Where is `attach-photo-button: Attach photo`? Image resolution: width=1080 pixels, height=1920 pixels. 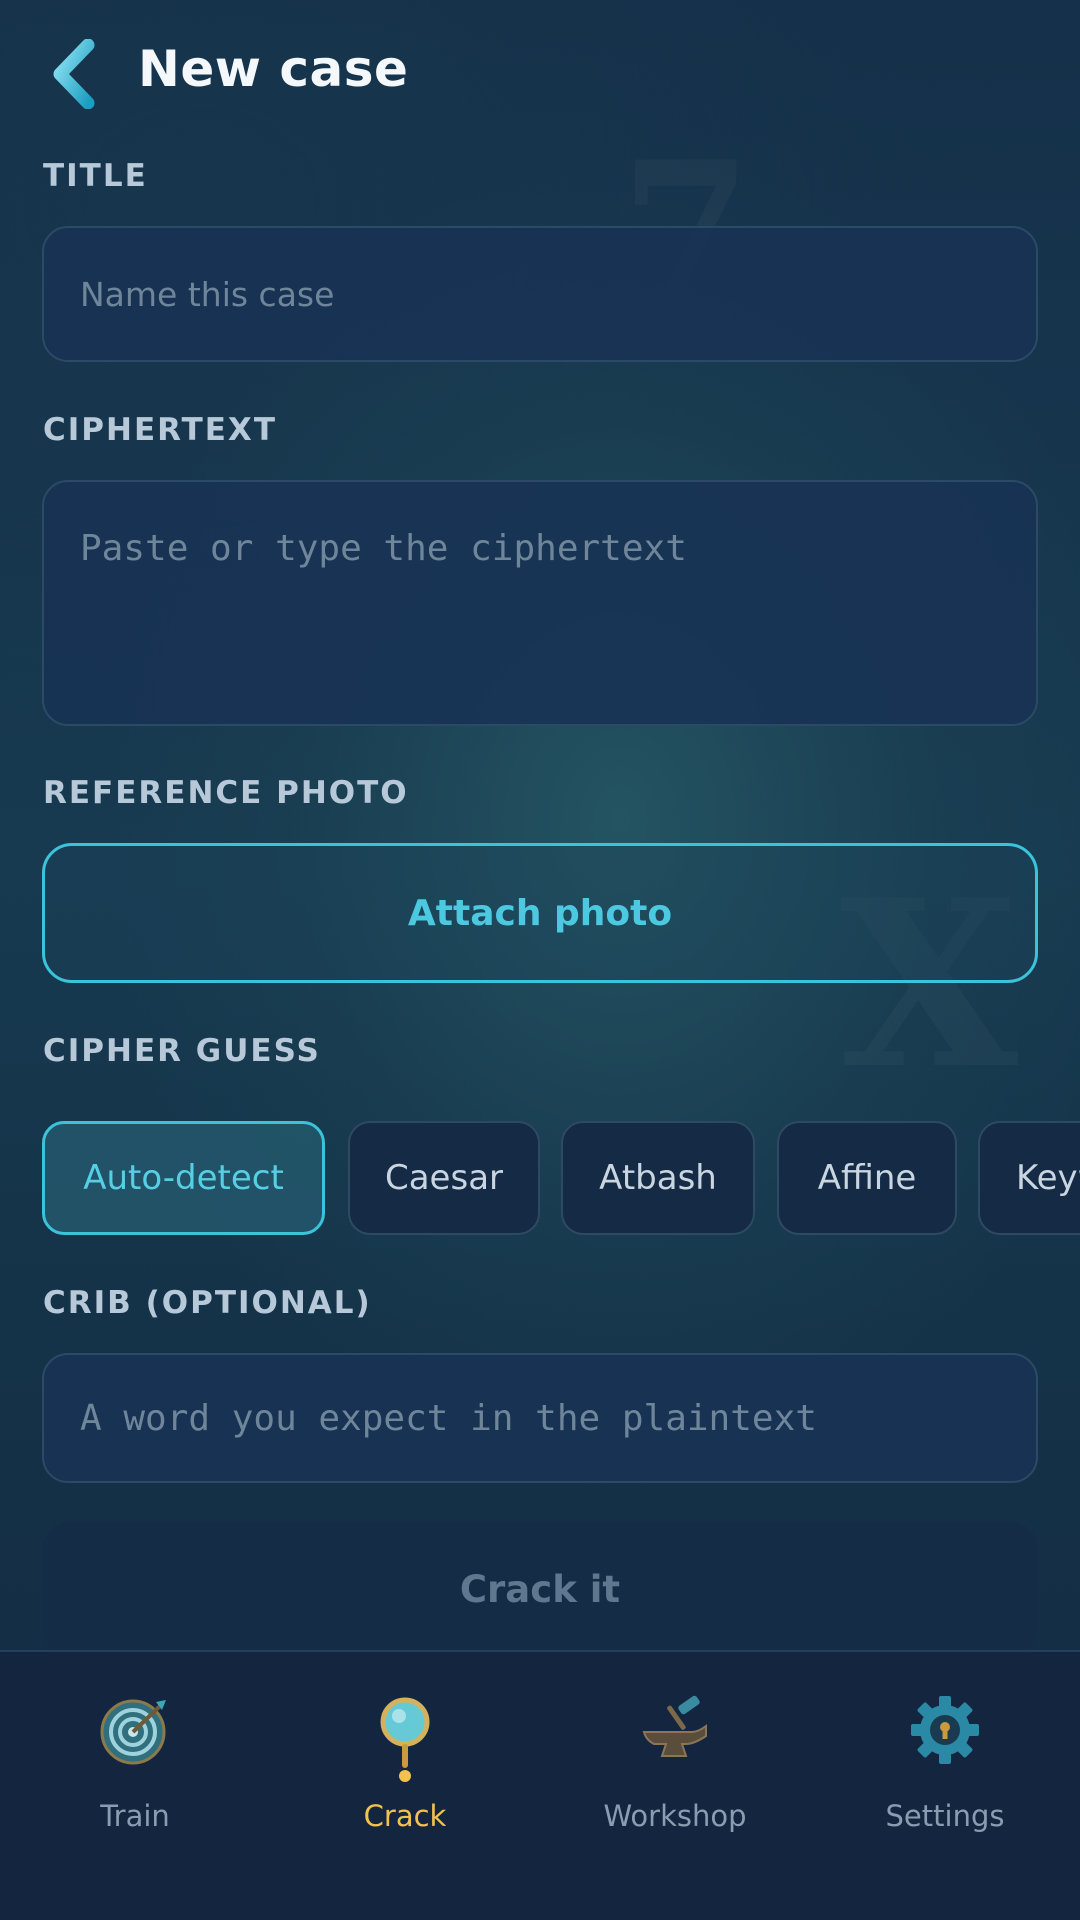
attach-photo-button: Attach photo is located at coordinates (540, 913).